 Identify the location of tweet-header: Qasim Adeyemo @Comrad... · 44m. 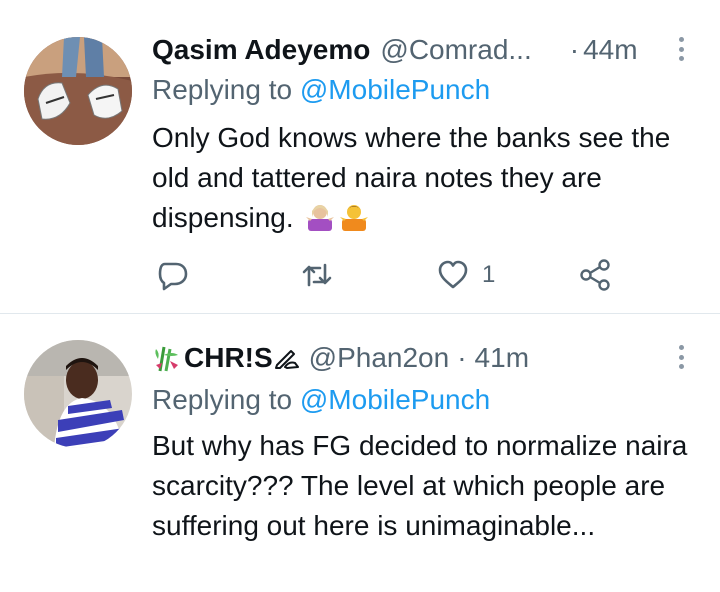
(395, 50).